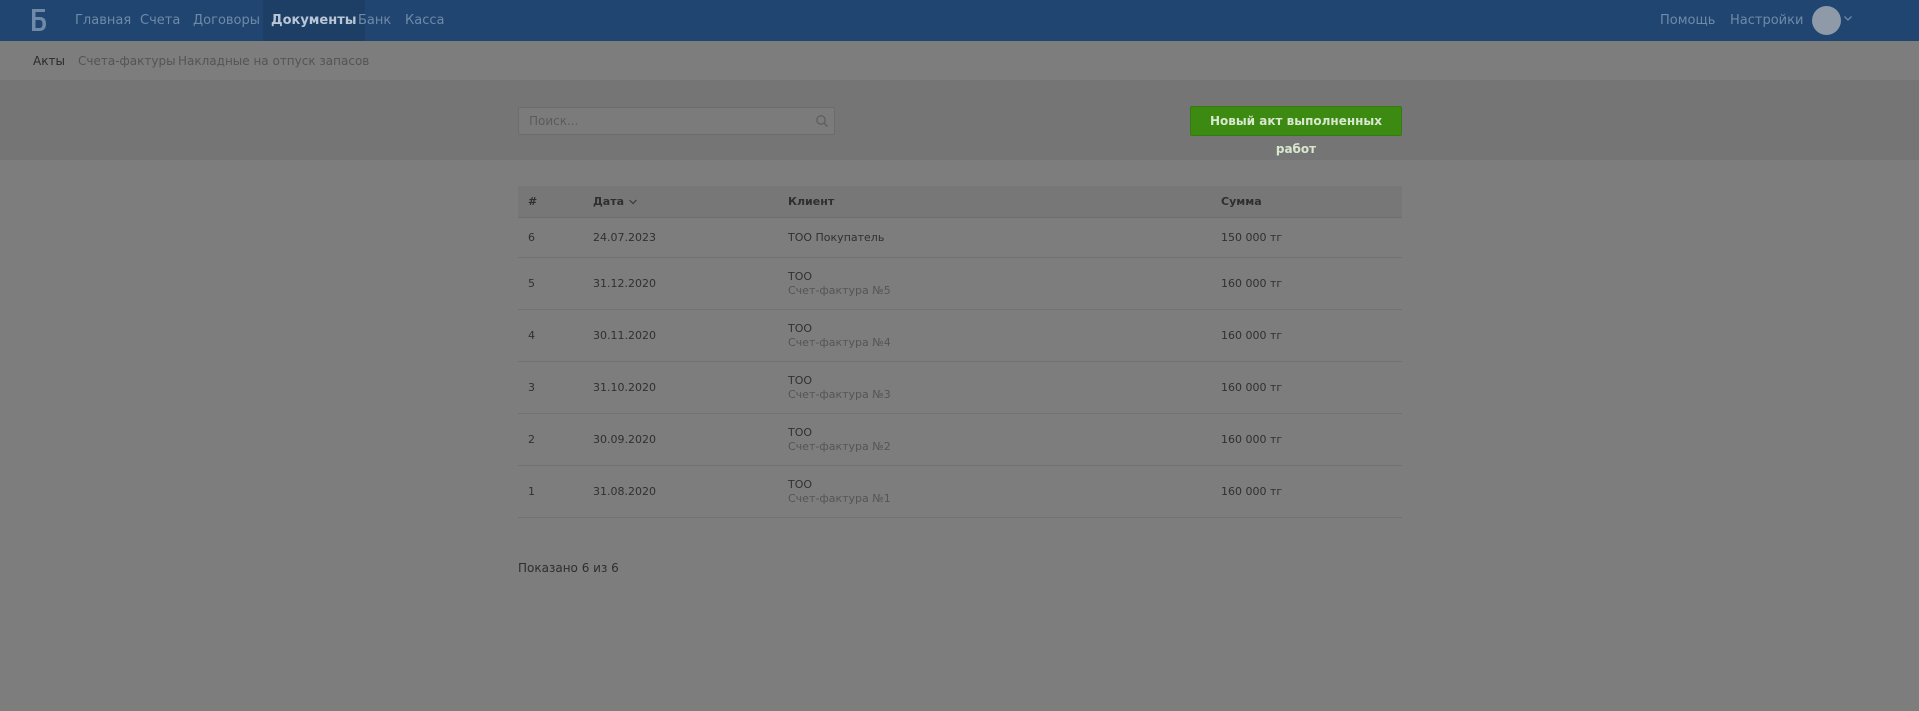  What do you see at coordinates (531, 491) in the screenshot?
I see `row-number: 1` at bounding box center [531, 491].